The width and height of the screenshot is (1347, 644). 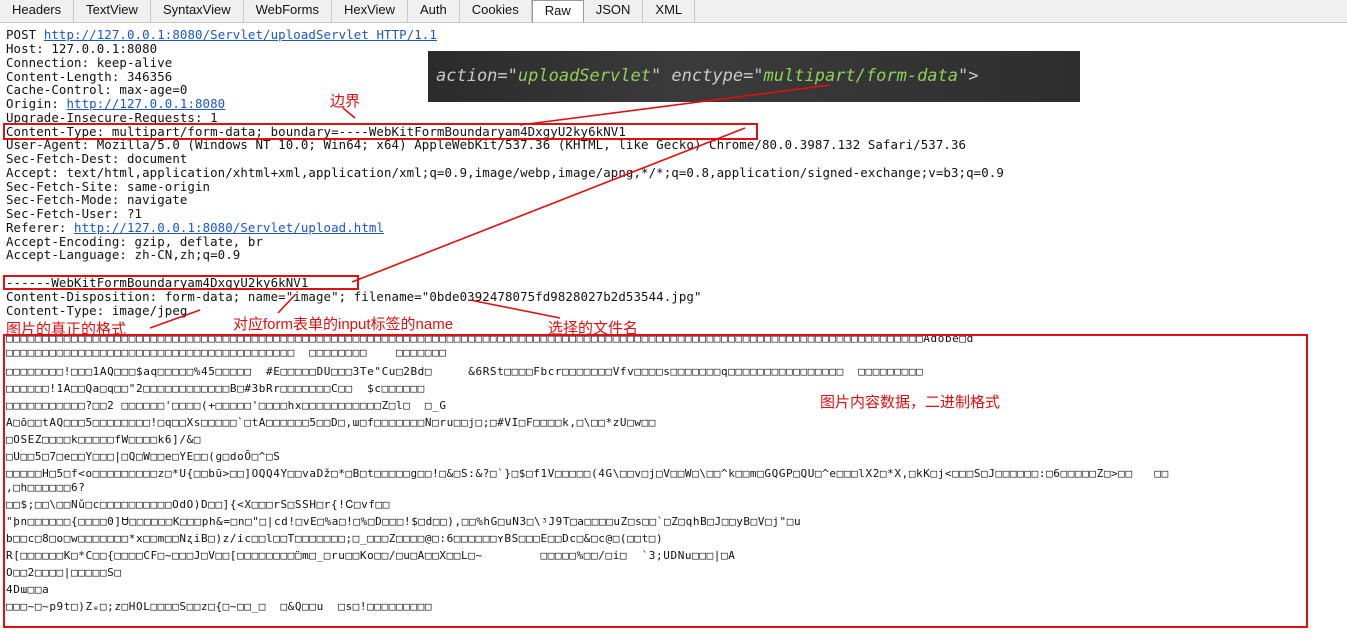 I want to click on arrow-enctype, so click(x=675, y=105).